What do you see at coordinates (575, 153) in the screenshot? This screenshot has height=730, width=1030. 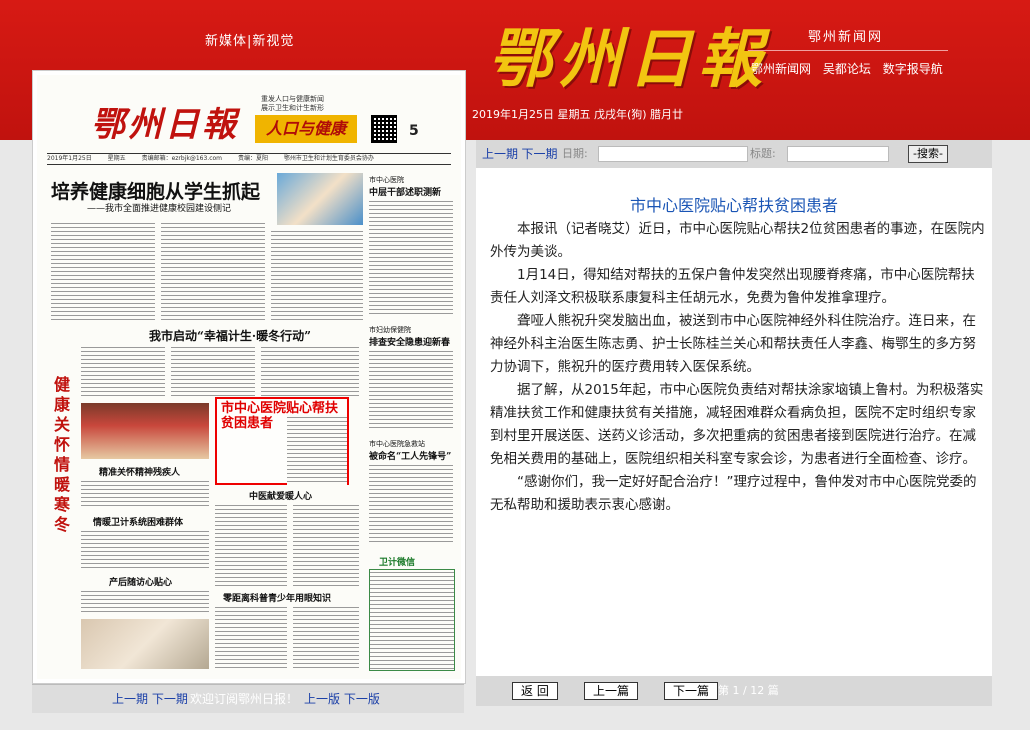 I see `date-label: 日期:` at bounding box center [575, 153].